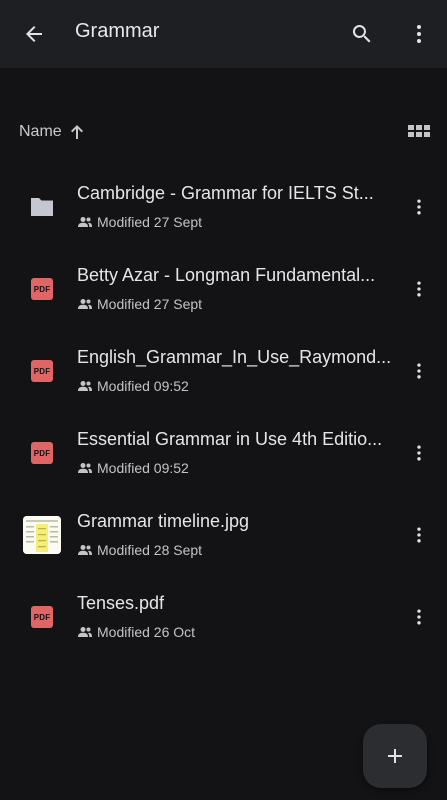 The image size is (447, 800). I want to click on search-button, so click(362, 34).